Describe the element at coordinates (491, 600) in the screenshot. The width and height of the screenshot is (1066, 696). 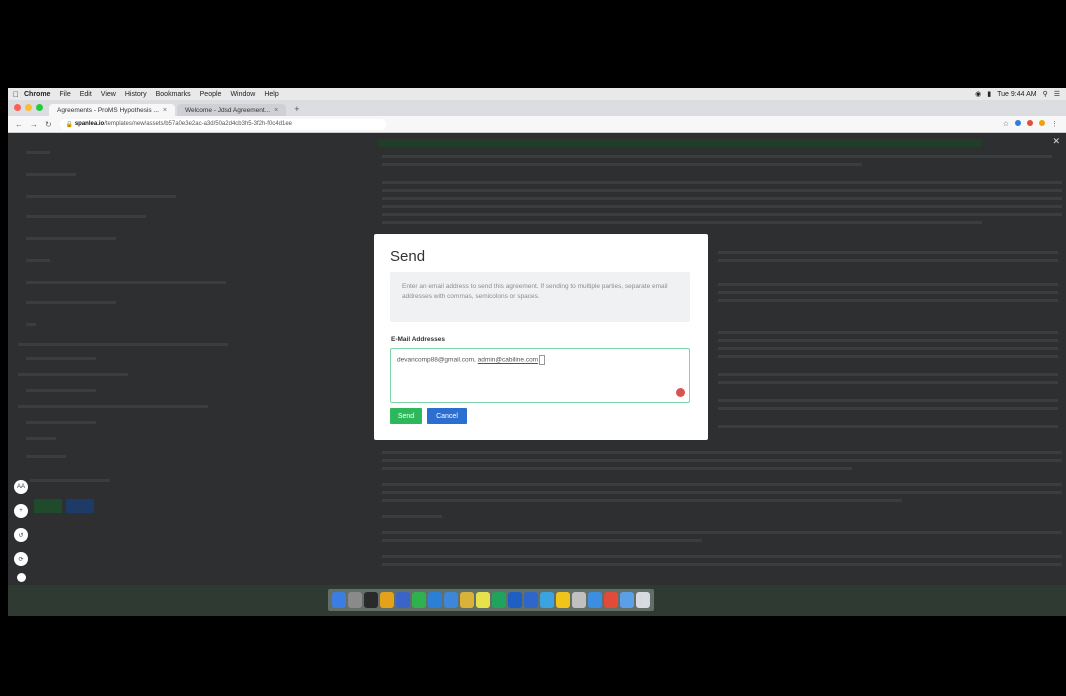
I see `dock` at that location.